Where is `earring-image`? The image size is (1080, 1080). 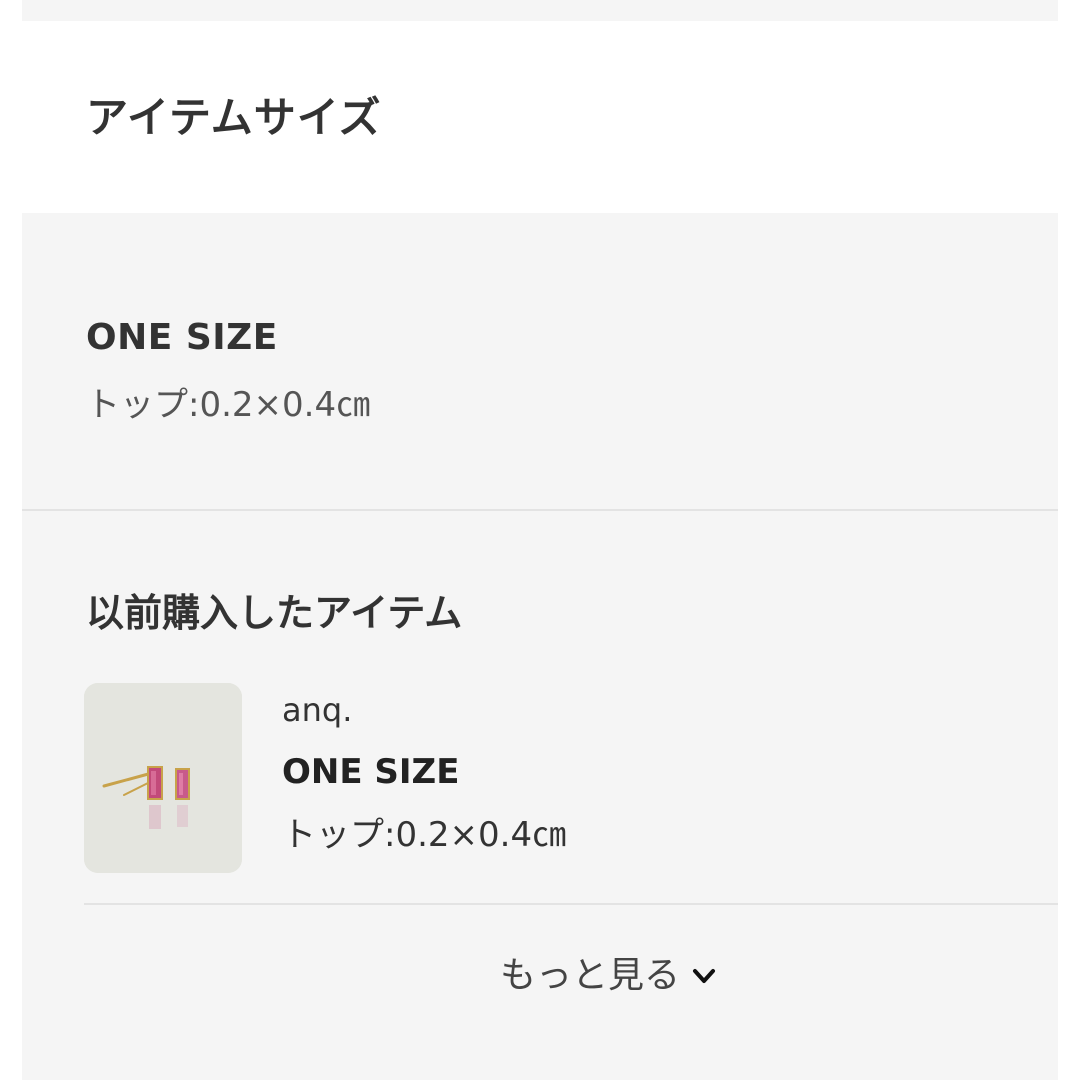 earring-image is located at coordinates (163, 778).